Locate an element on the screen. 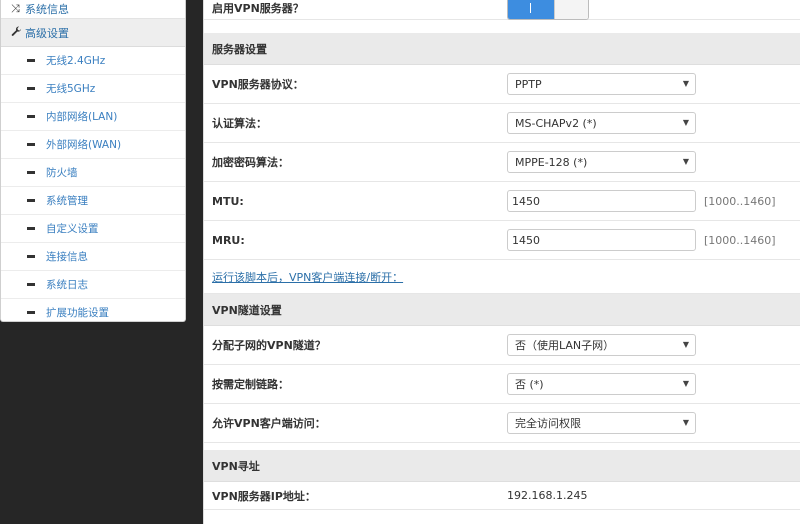 The height and width of the screenshot is (524, 800). sidebar-item-extensions: 扩展功能设置 is located at coordinates (93, 312).